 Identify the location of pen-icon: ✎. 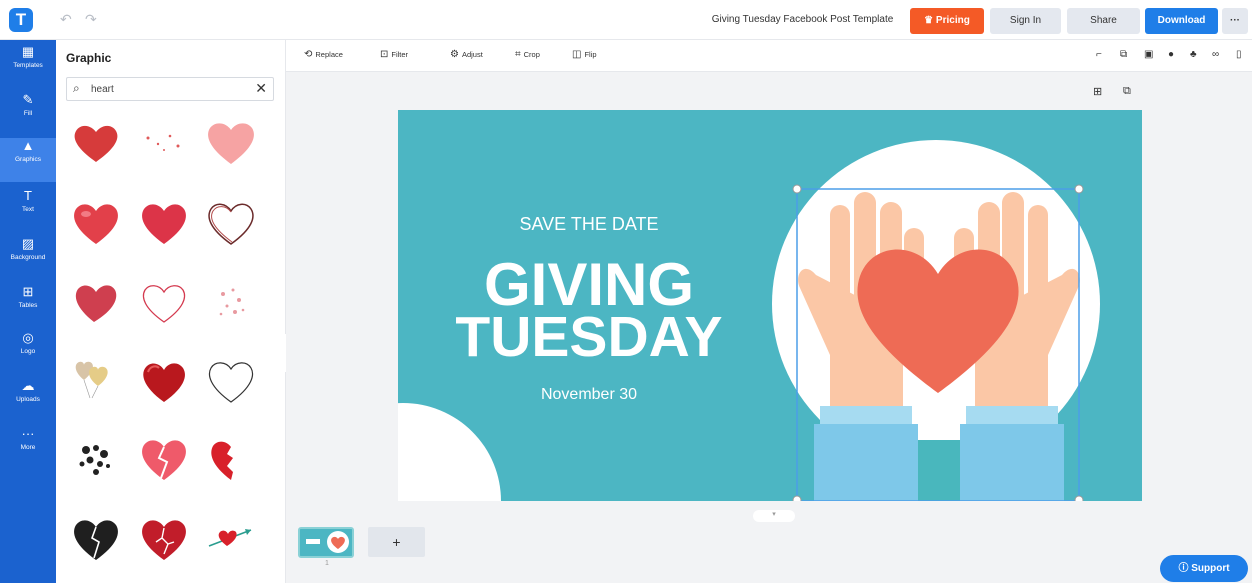
(28, 99).